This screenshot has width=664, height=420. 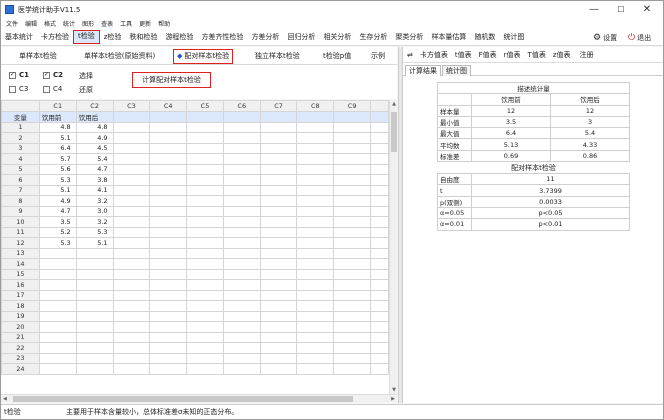 What do you see at coordinates (57, 201) in the screenshot?
I see `grid-cell: 4.9` at bounding box center [57, 201].